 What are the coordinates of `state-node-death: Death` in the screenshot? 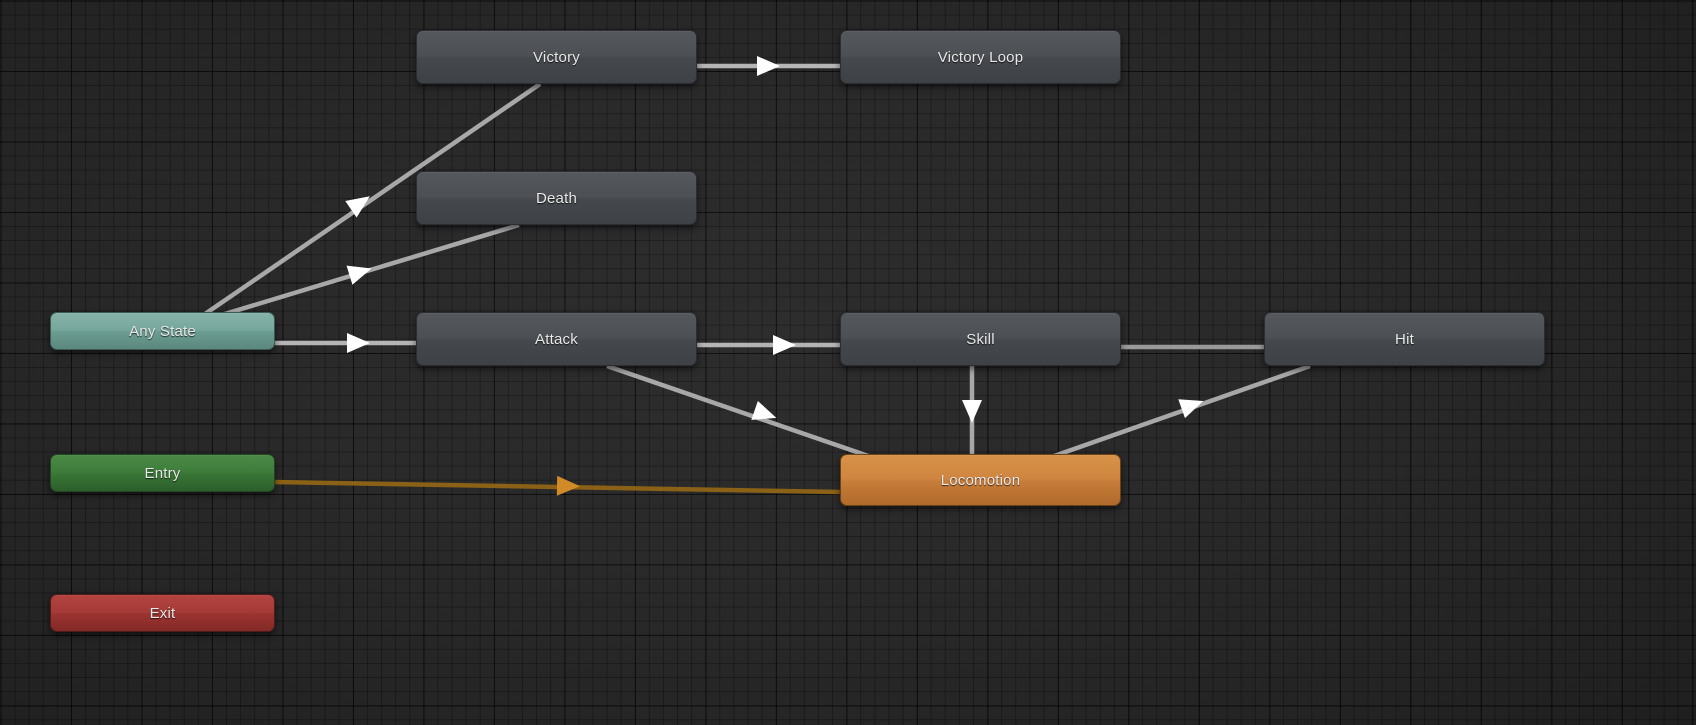 It's located at (556, 198).